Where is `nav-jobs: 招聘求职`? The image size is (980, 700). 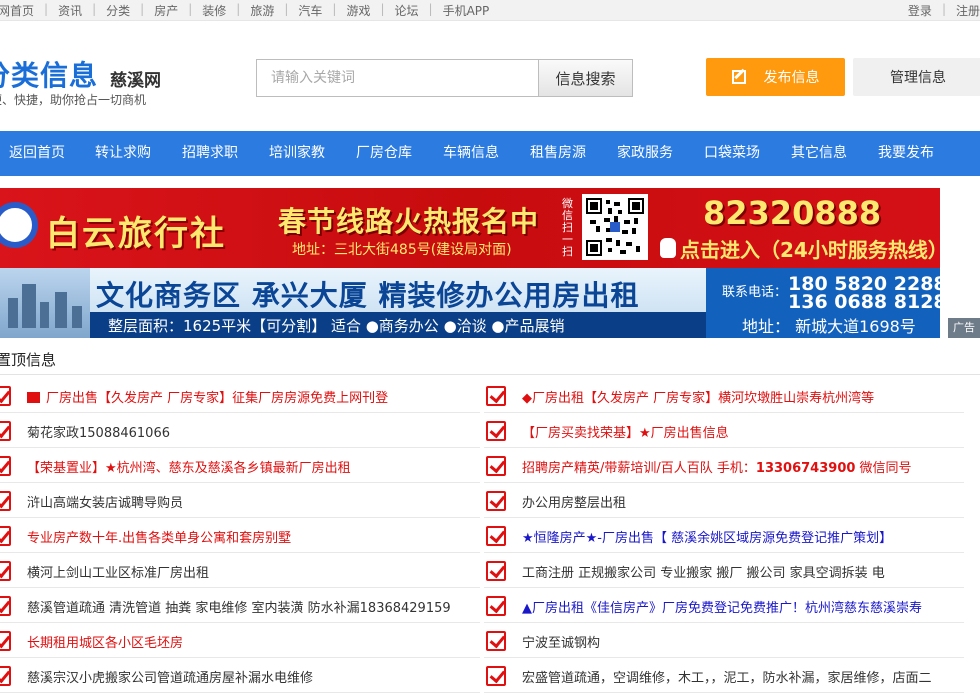
nav-jobs: 招聘求职 is located at coordinates (210, 153).